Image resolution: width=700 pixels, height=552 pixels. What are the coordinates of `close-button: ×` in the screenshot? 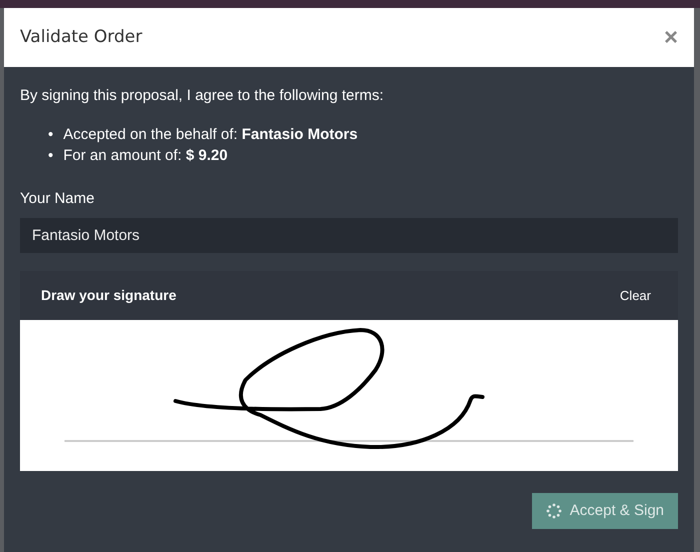 It's located at (671, 38).